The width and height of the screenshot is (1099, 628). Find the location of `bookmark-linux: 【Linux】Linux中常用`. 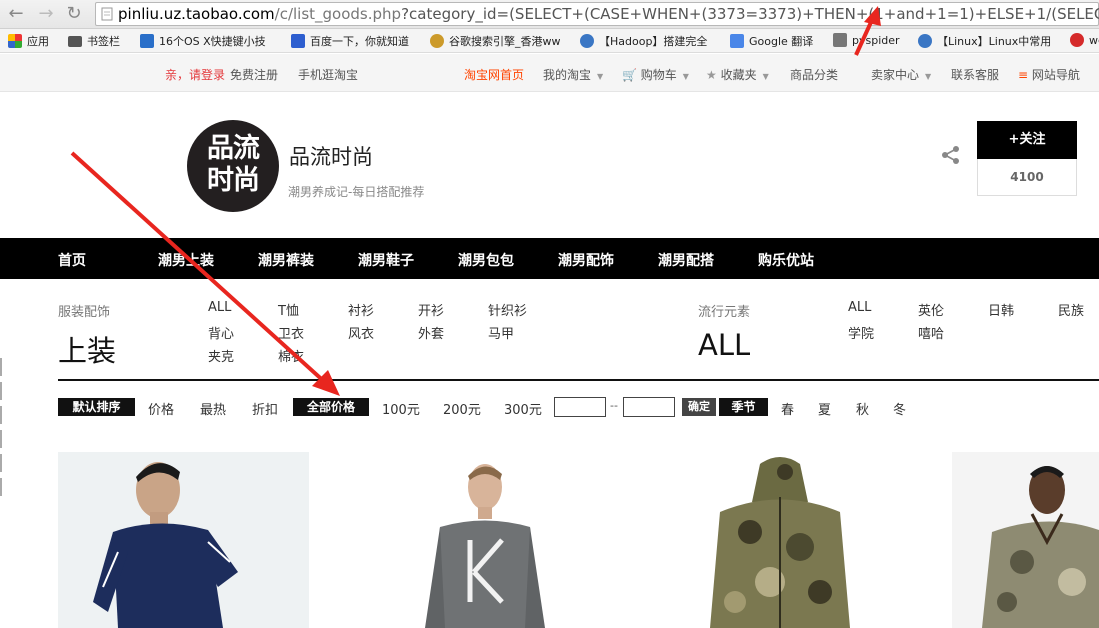

bookmark-linux: 【Linux】Linux中常用 is located at coordinates (984, 41).